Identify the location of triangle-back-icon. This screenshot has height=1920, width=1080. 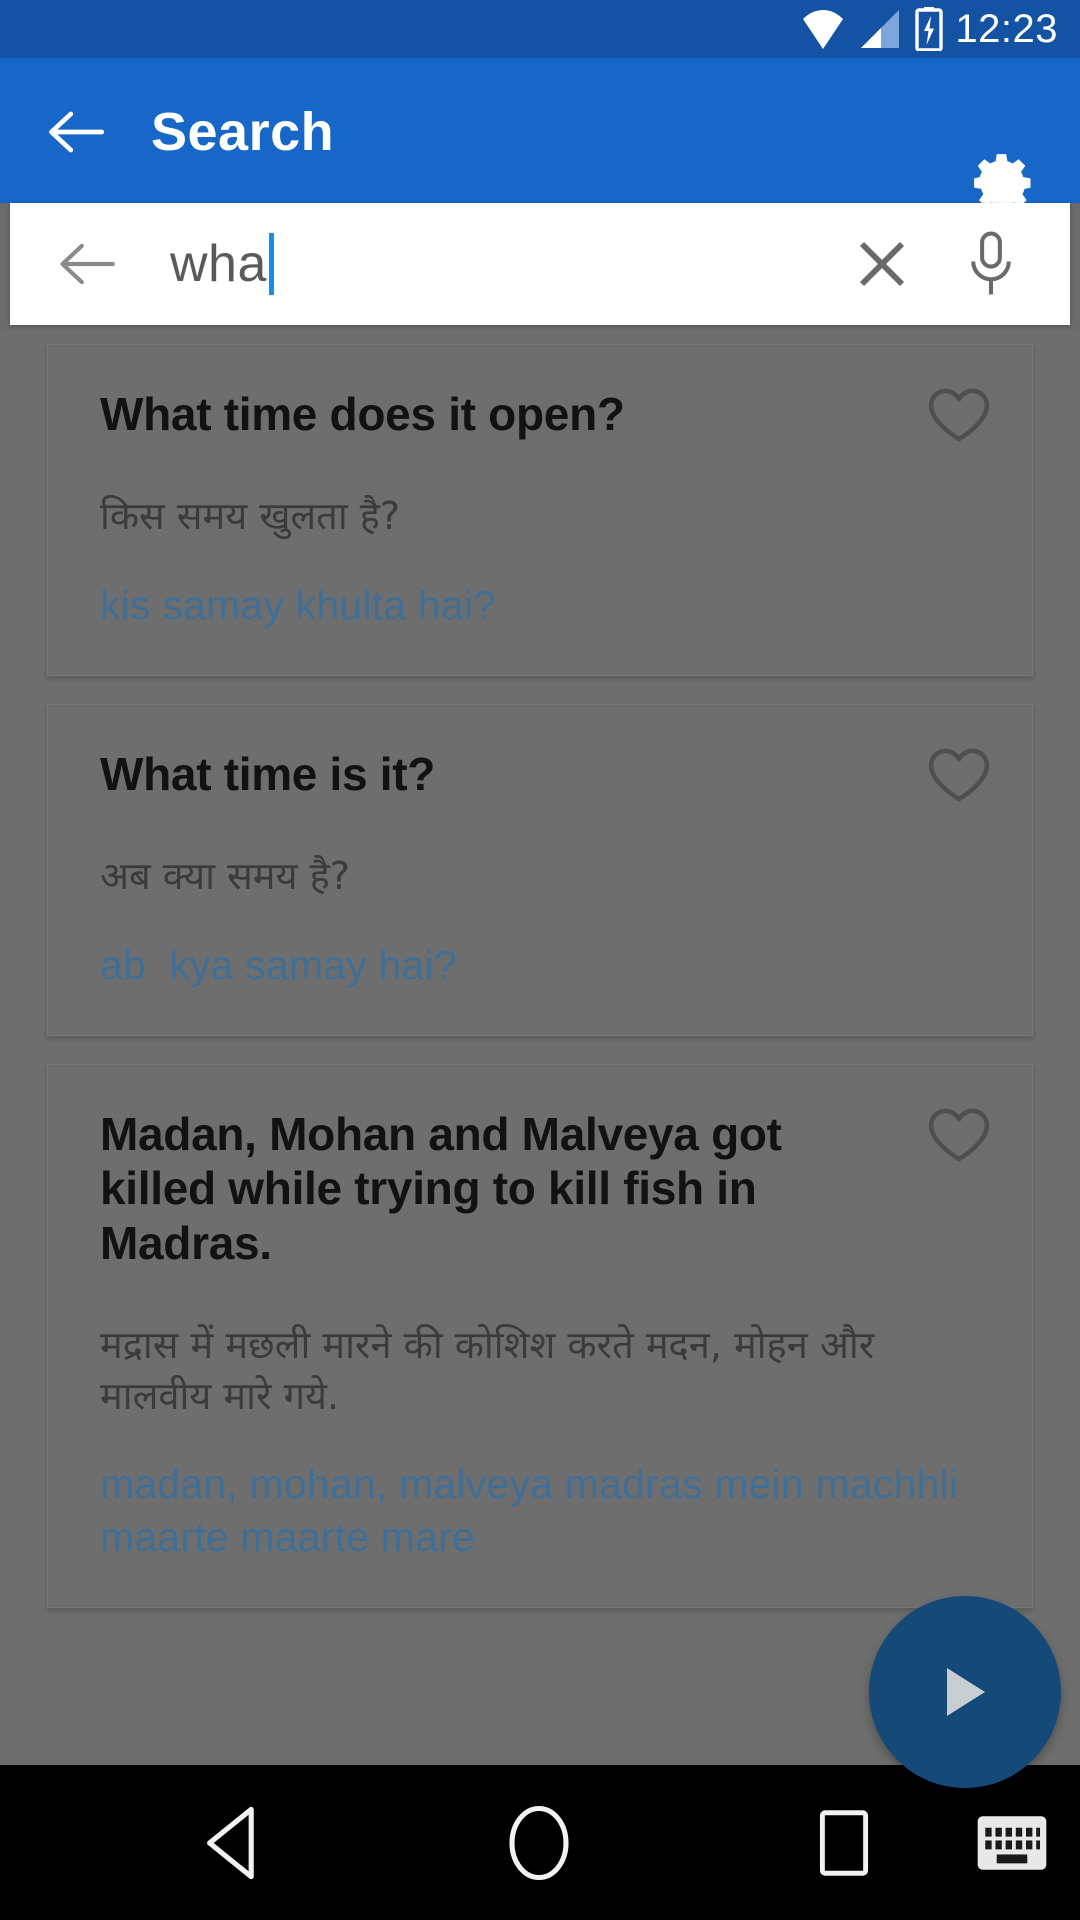
(230, 1842).